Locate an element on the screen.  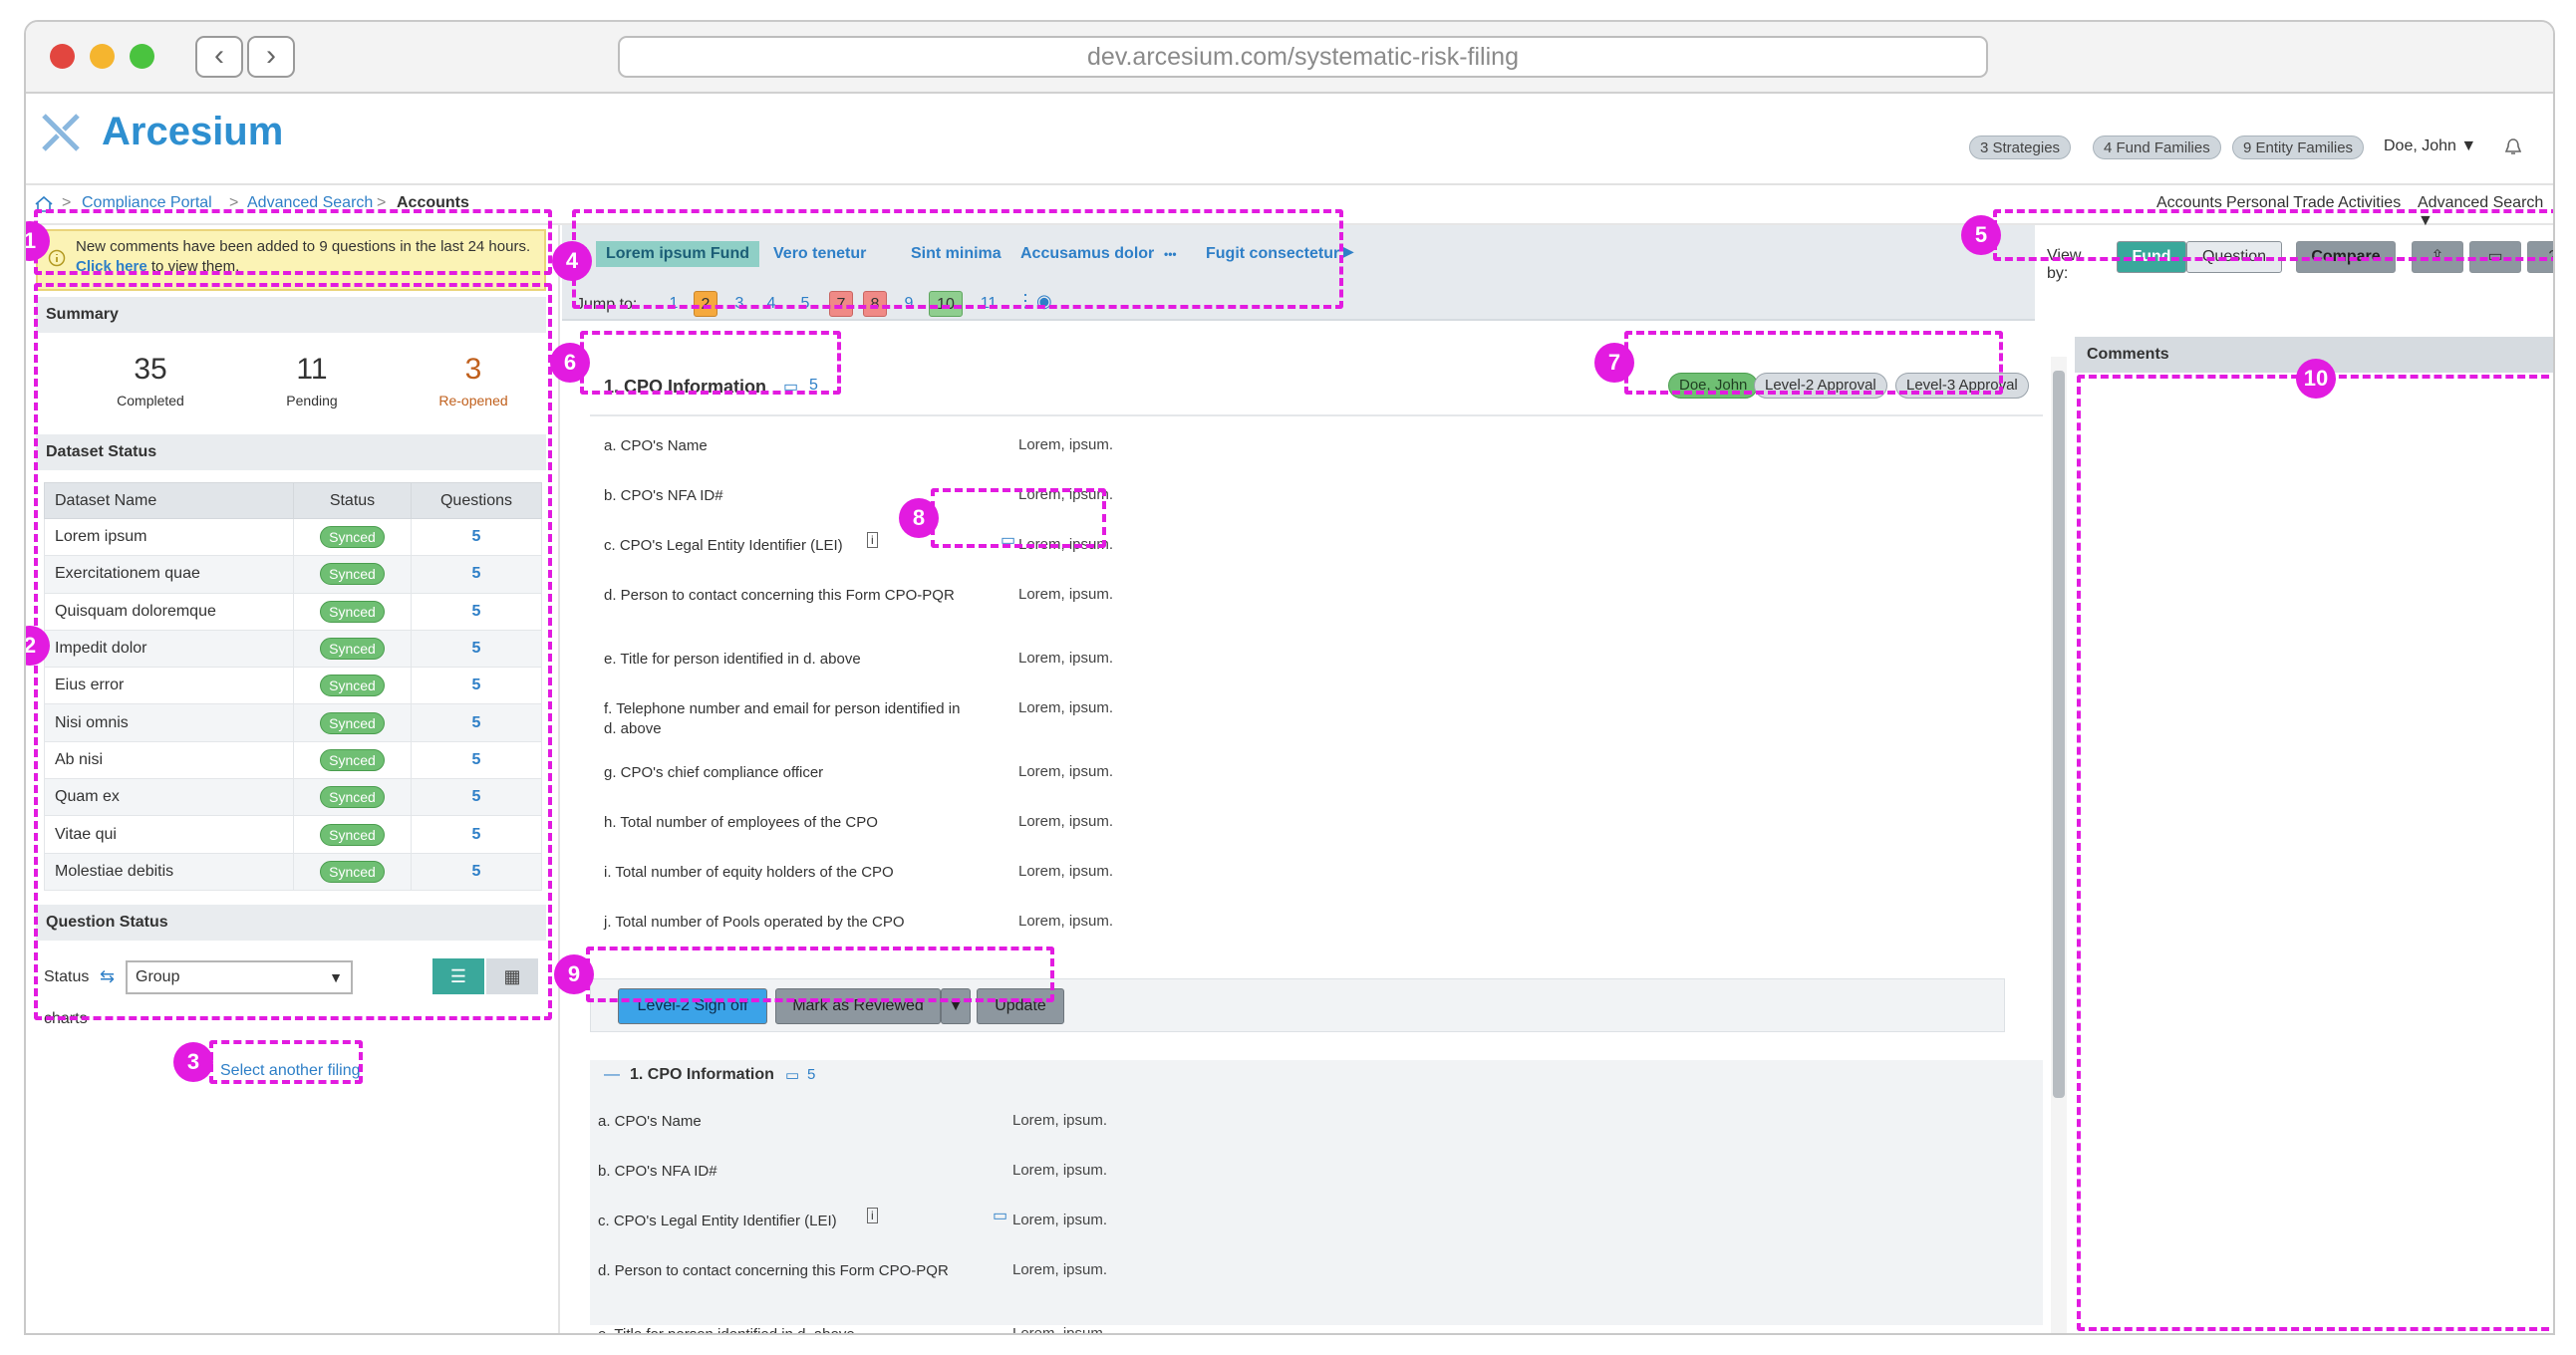
scrollbar is located at coordinates (2059, 845).